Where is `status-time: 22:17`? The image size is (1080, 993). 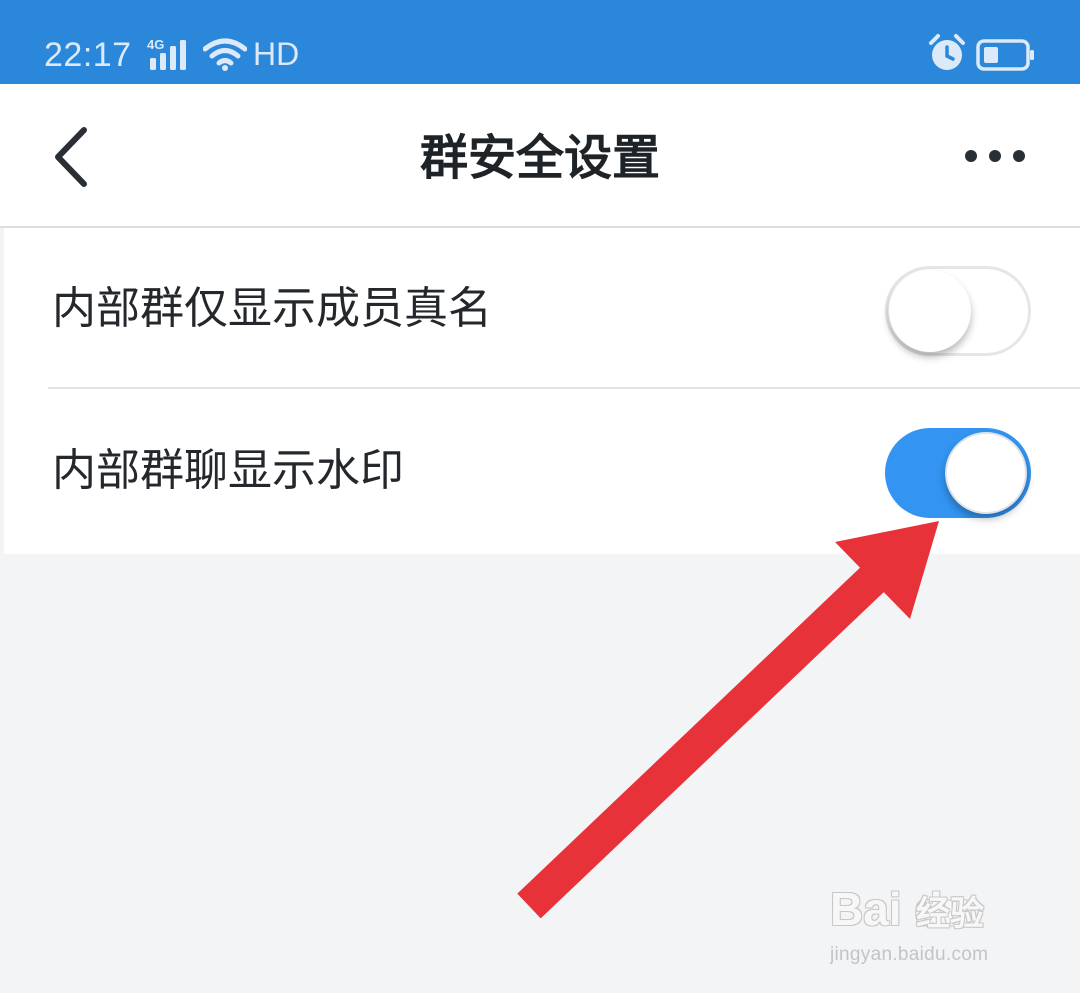 status-time: 22:17 is located at coordinates (88, 55).